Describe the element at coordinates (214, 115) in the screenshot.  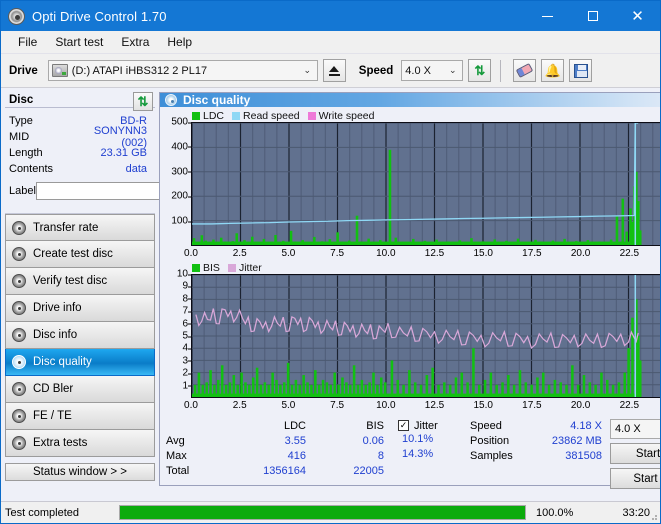
I see `legend-label: LDC` at that location.